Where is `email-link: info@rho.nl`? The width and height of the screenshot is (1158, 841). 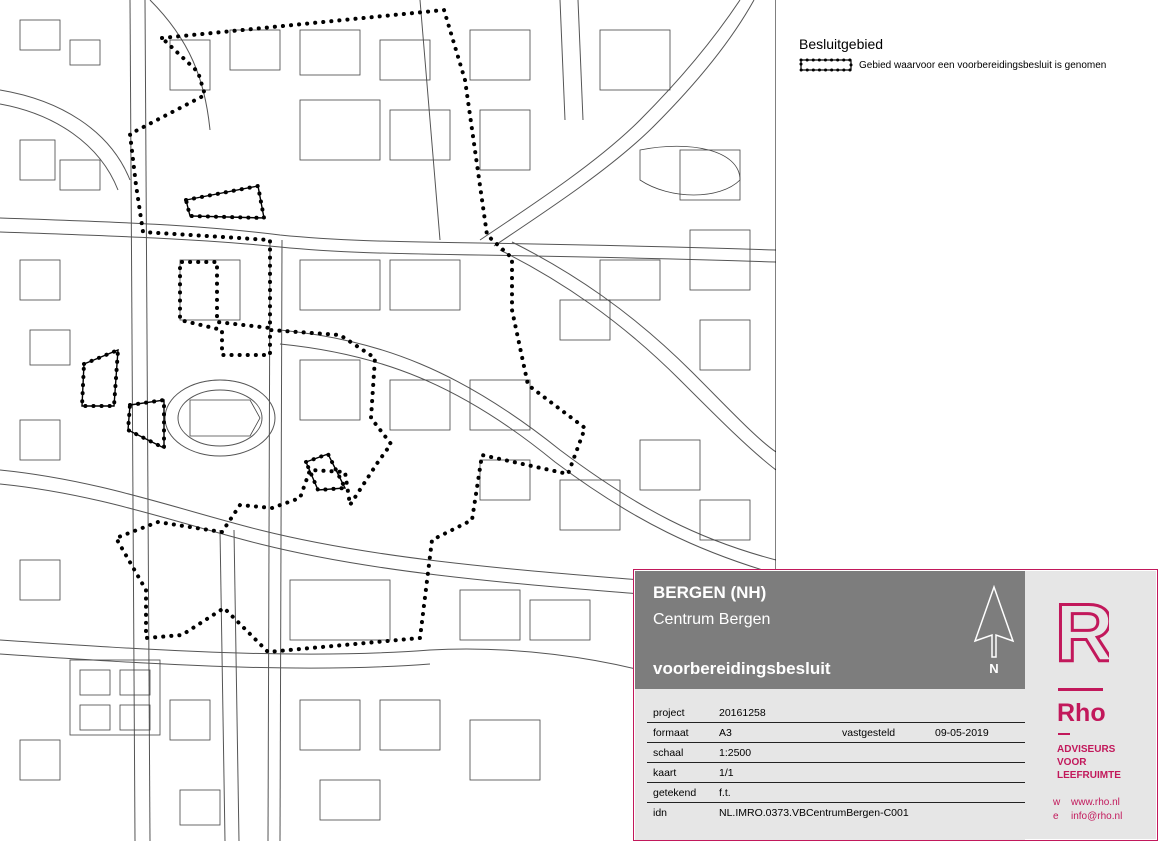
email-link: info@rho.nl is located at coordinates (1096, 816).